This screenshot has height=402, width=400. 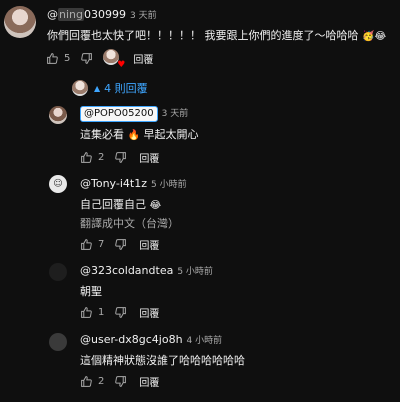 What do you see at coordinates (121, 204) in the screenshot?
I see `reply-text: 自己回覆自己 😂` at bounding box center [121, 204].